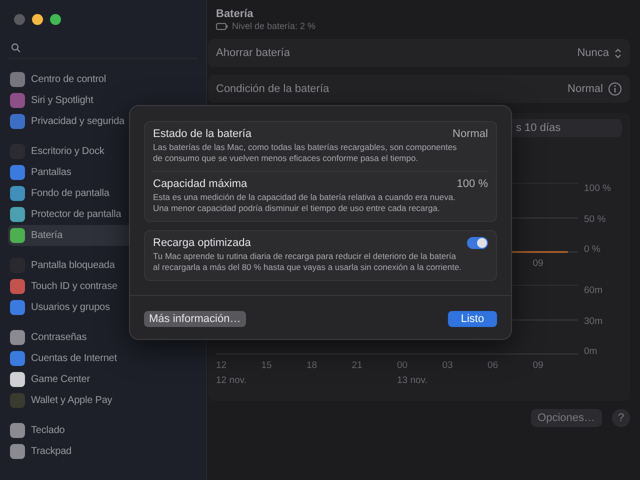 Image resolution: width=640 pixels, height=480 pixels. I want to click on section-value: Normal, so click(470, 134).